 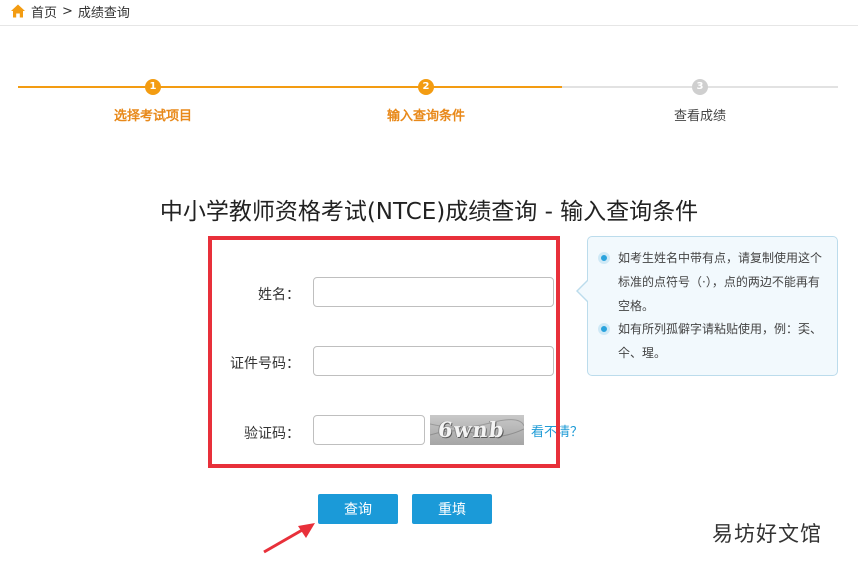 What do you see at coordinates (153, 87) in the screenshot?
I see `step-1-indicator: 1` at bounding box center [153, 87].